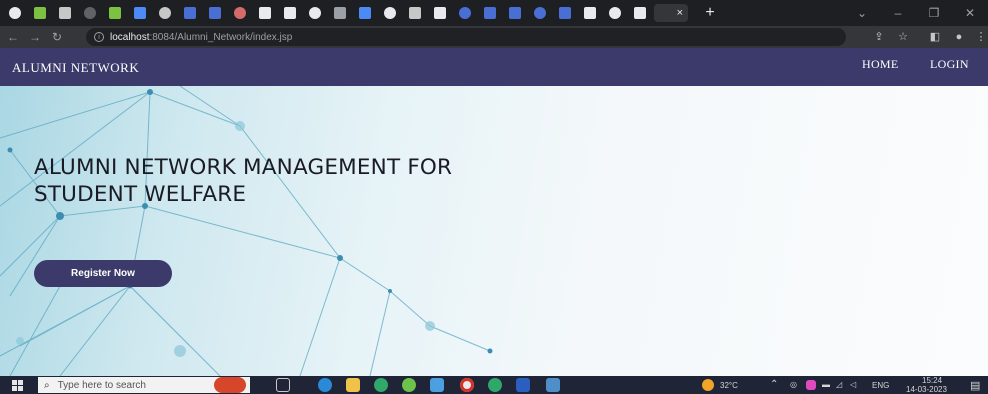 This screenshot has width=988, height=394. I want to click on language-indicator: ENG, so click(880, 385).